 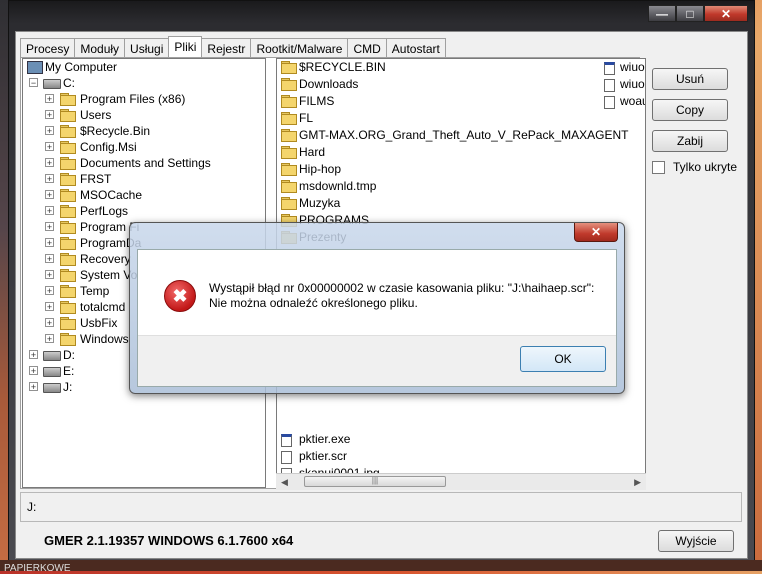 What do you see at coordinates (696, 541) in the screenshot?
I see `exit-button: Wyjście` at bounding box center [696, 541].